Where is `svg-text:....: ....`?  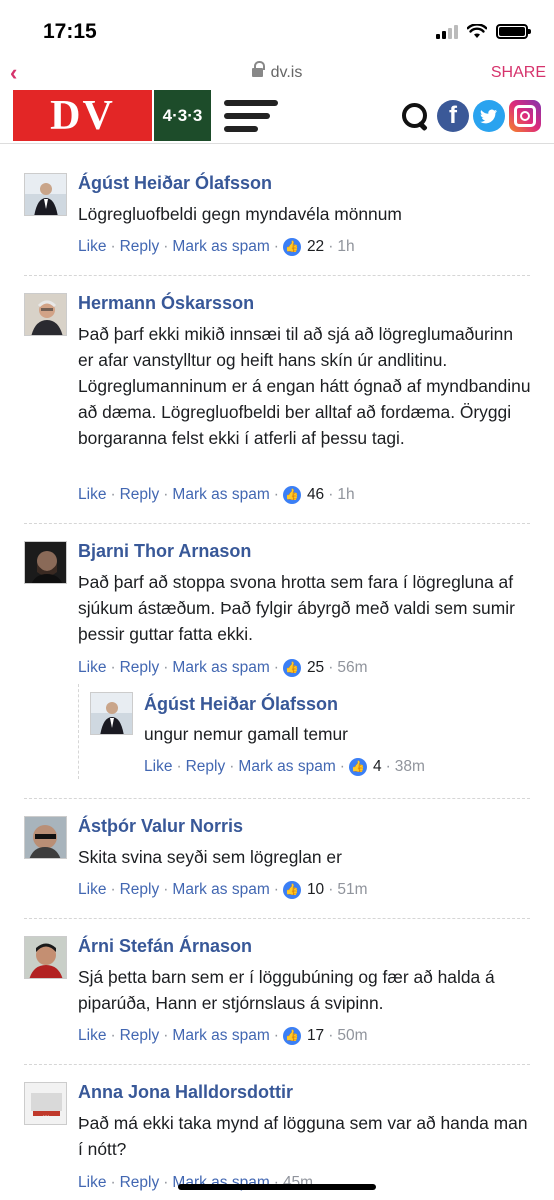 svg-text:....: .... is located at coordinates (46, 1115).